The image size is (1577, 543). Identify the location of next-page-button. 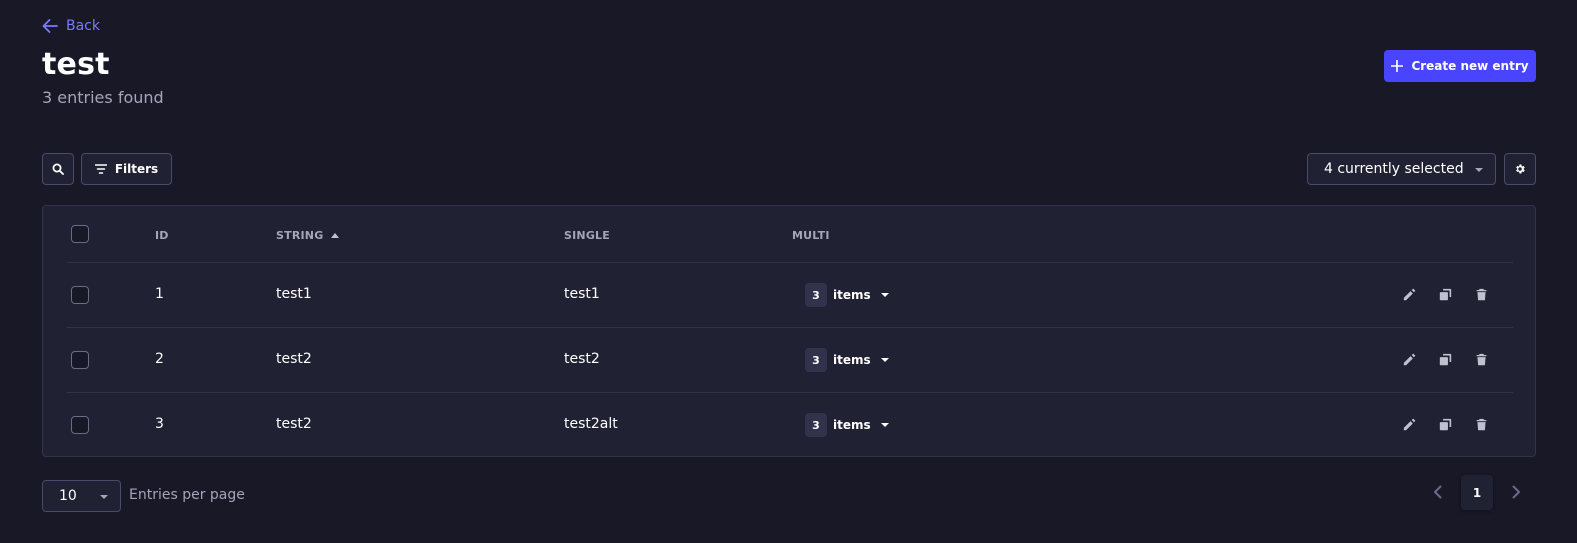
(1516, 492).